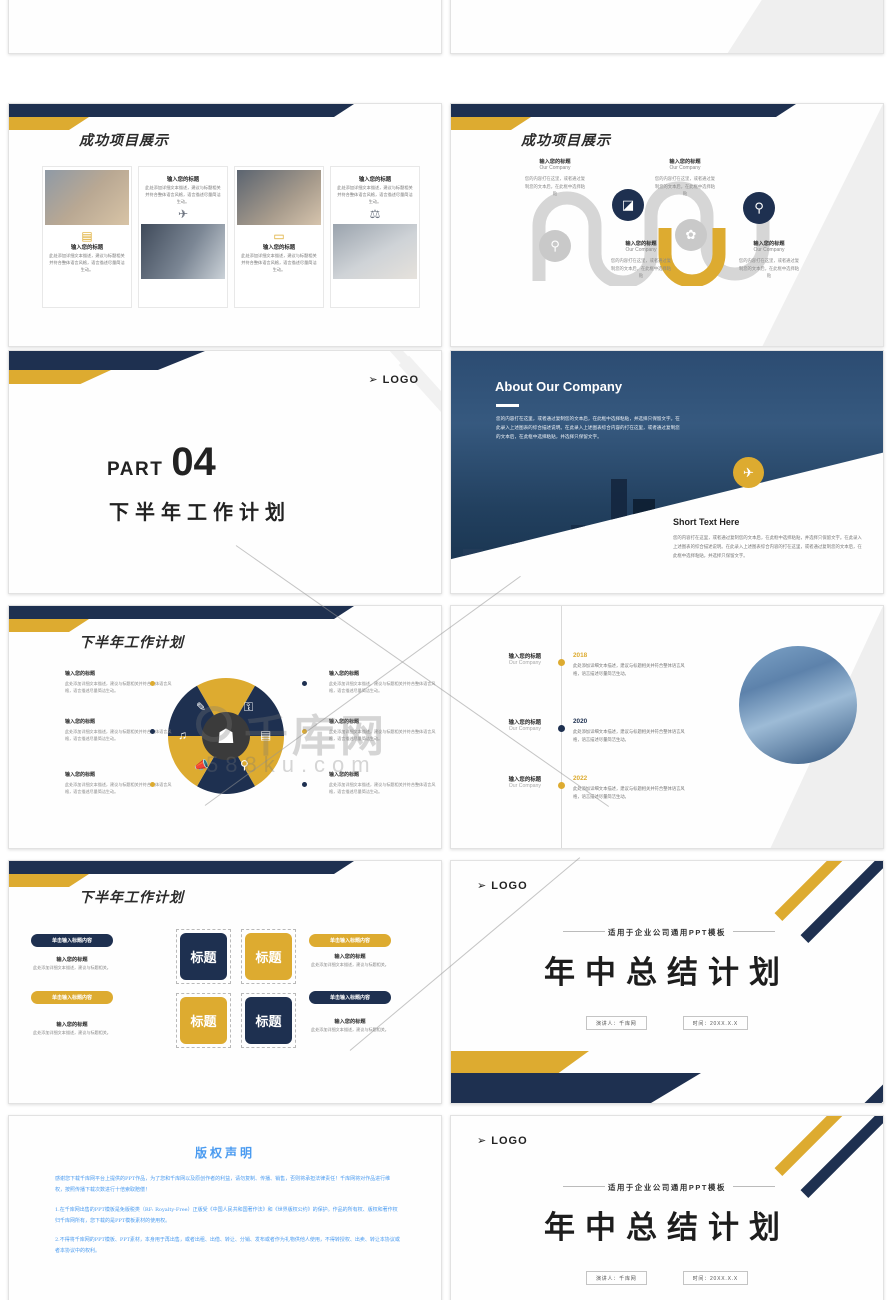  What do you see at coordinates (201, 707) in the screenshot?
I see `pencil-icon: ✎` at bounding box center [201, 707].